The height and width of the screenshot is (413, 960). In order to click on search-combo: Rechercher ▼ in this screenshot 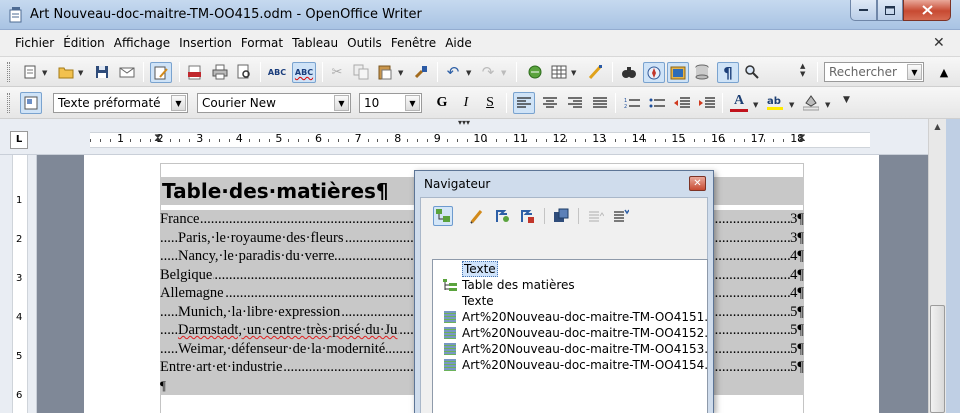, I will do `click(874, 72)`.